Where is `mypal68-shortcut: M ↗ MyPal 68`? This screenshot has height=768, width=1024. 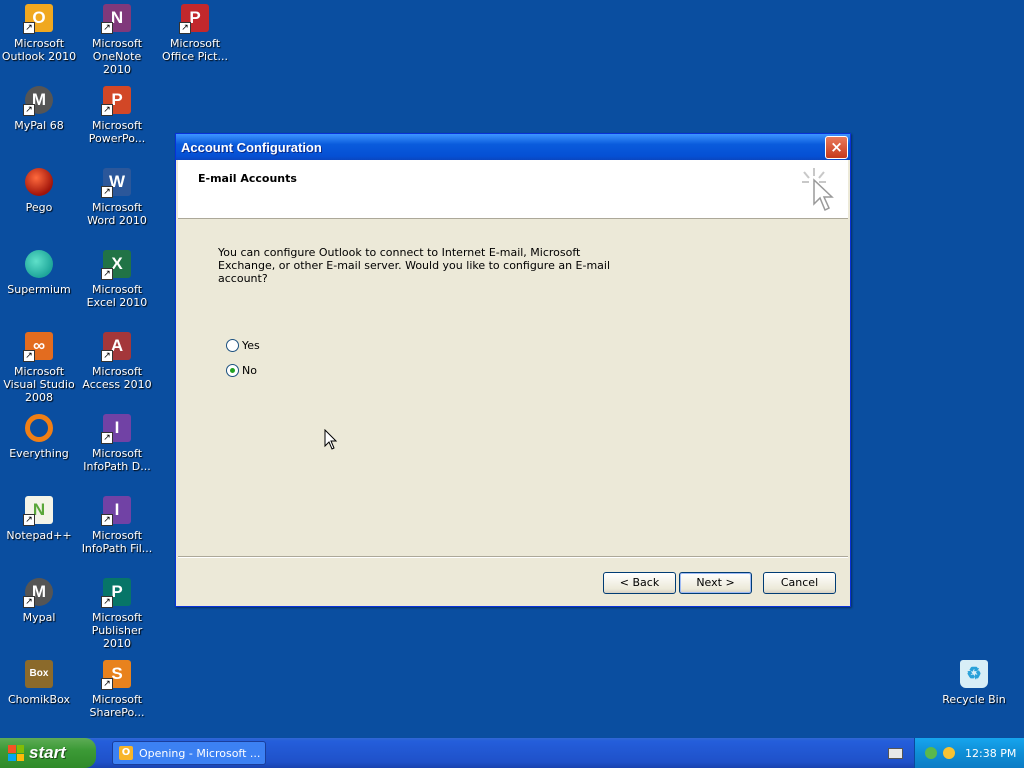 mypal68-shortcut: M ↗ MyPal 68 is located at coordinates (39, 108).